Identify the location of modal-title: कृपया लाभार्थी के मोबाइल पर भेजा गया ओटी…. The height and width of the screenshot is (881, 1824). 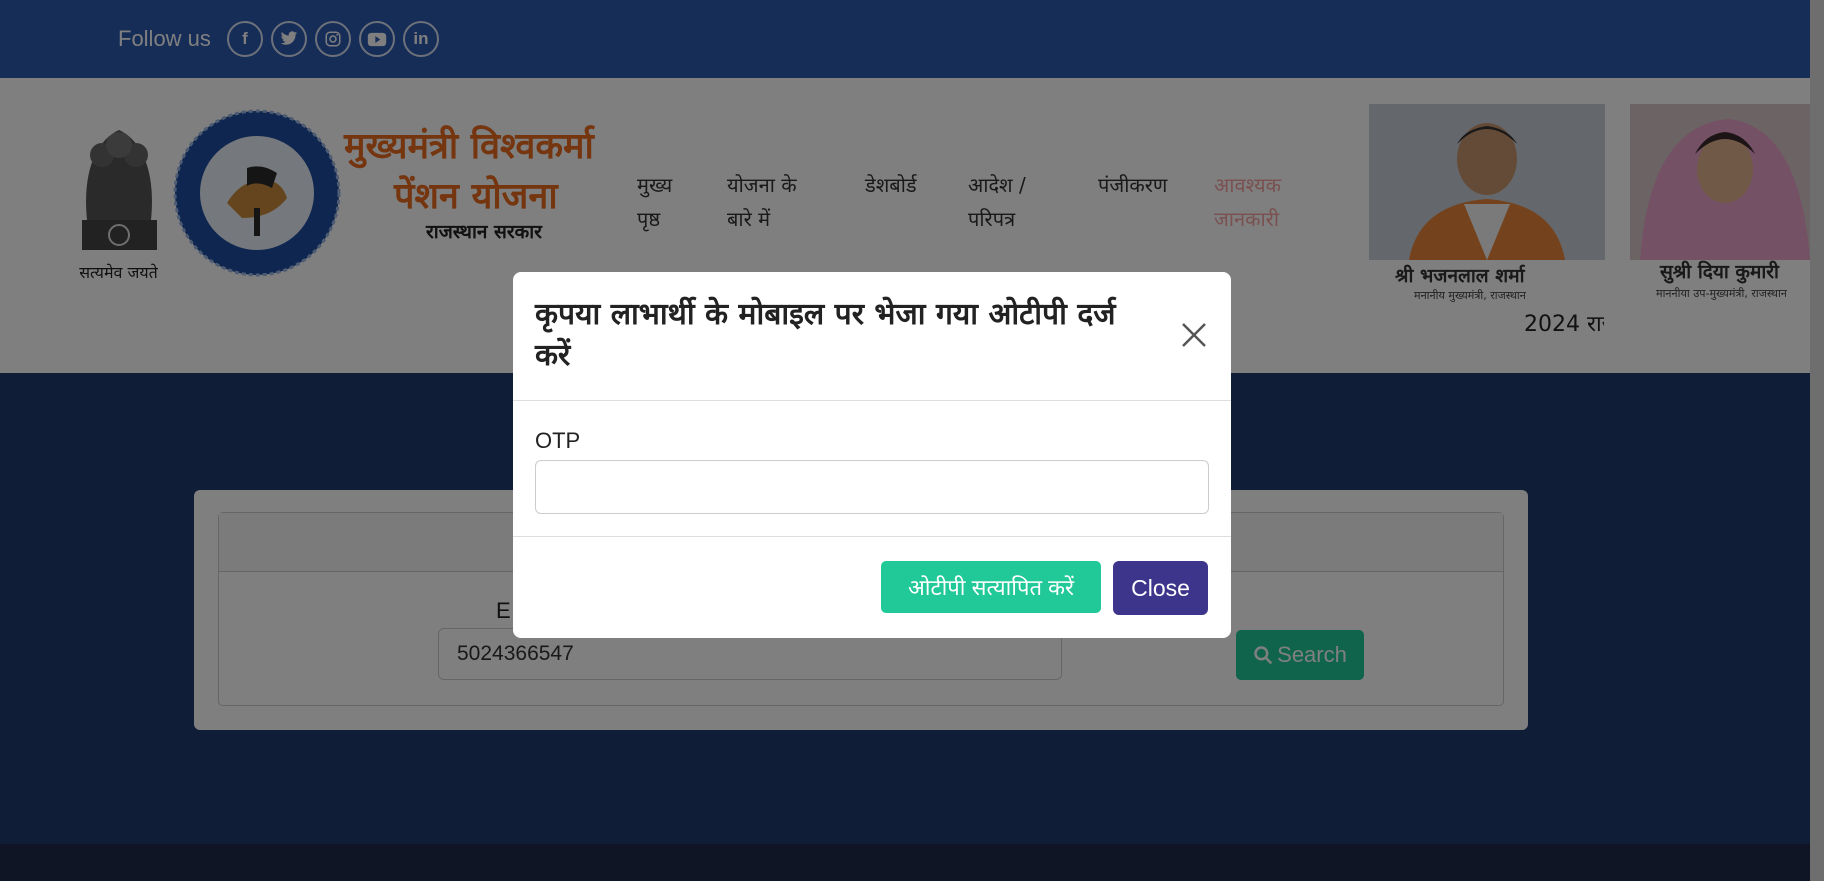
(825, 335).